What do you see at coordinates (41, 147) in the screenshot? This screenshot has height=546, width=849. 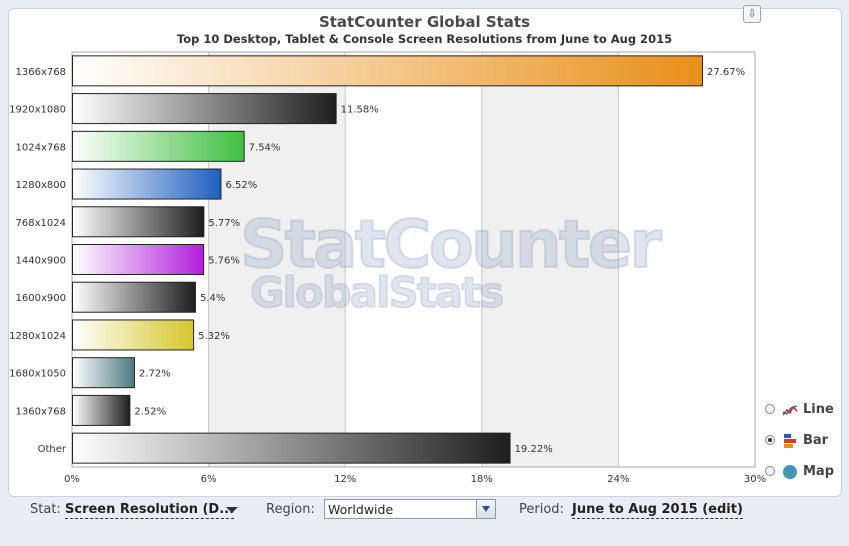 I see `y-category-label: 1024x768` at bounding box center [41, 147].